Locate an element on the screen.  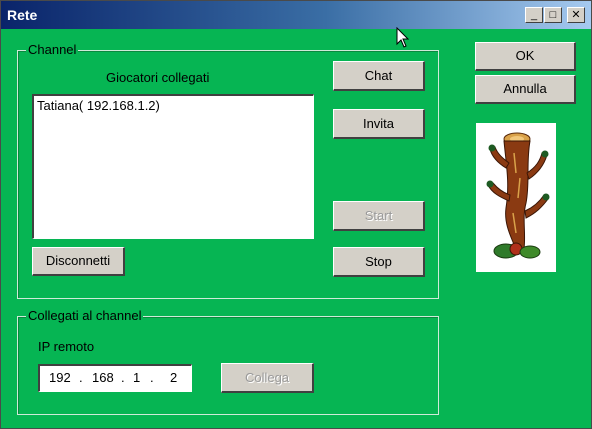
list-item: Tatiana( 192.168.1.2) is located at coordinates (98, 105).